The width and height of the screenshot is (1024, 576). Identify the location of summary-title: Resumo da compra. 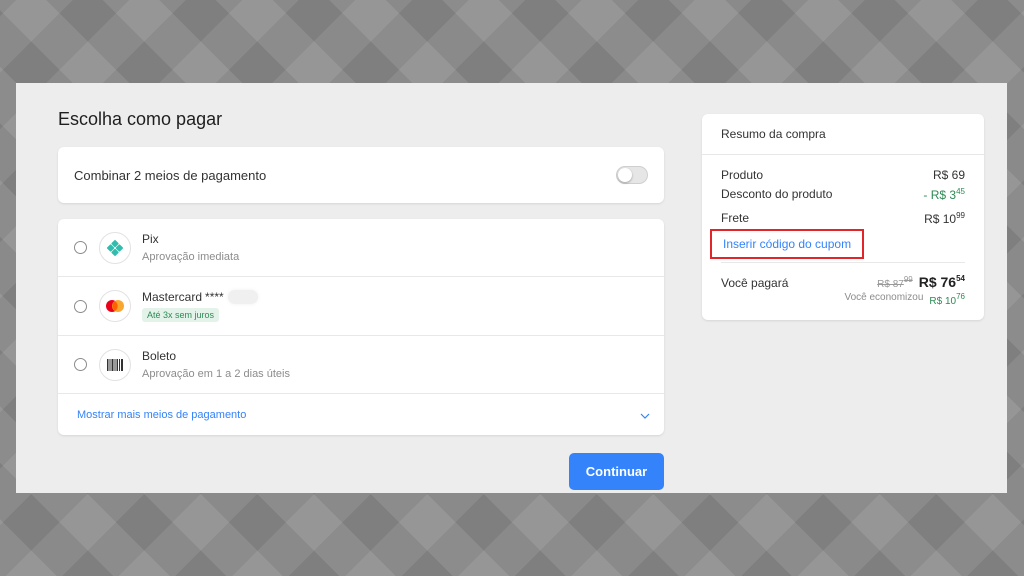
(843, 134).